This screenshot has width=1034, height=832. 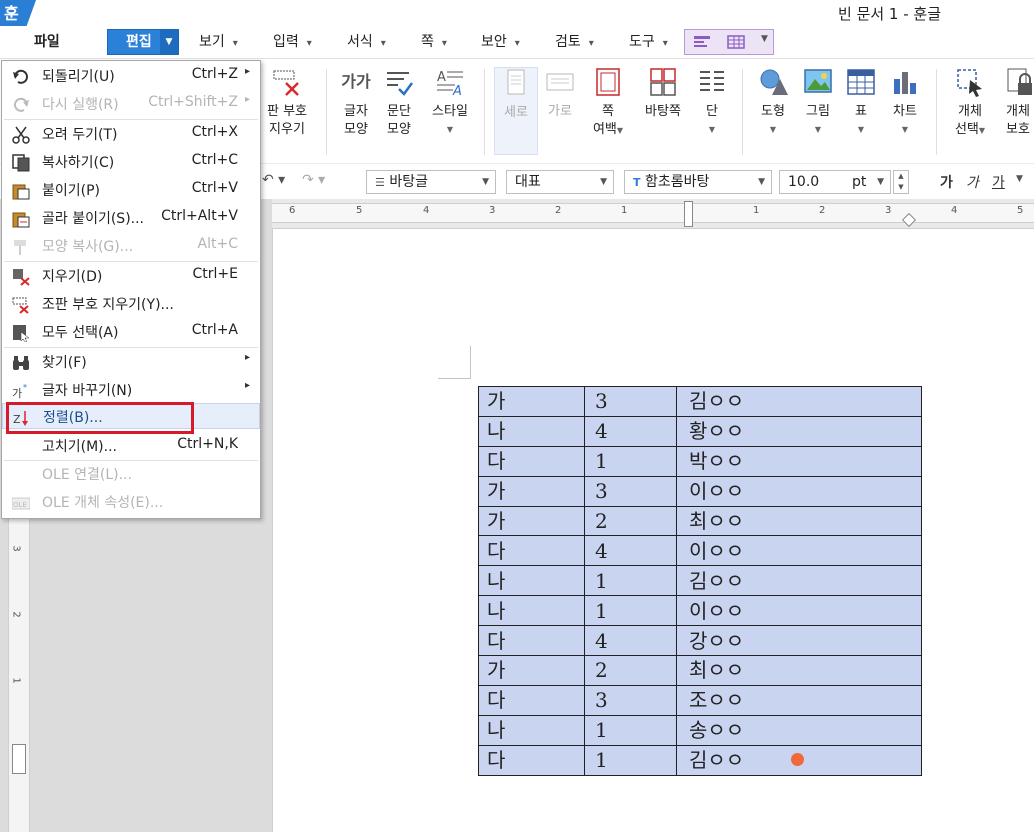 I want to click on quick-tools-group: ▼, so click(x=729, y=42).